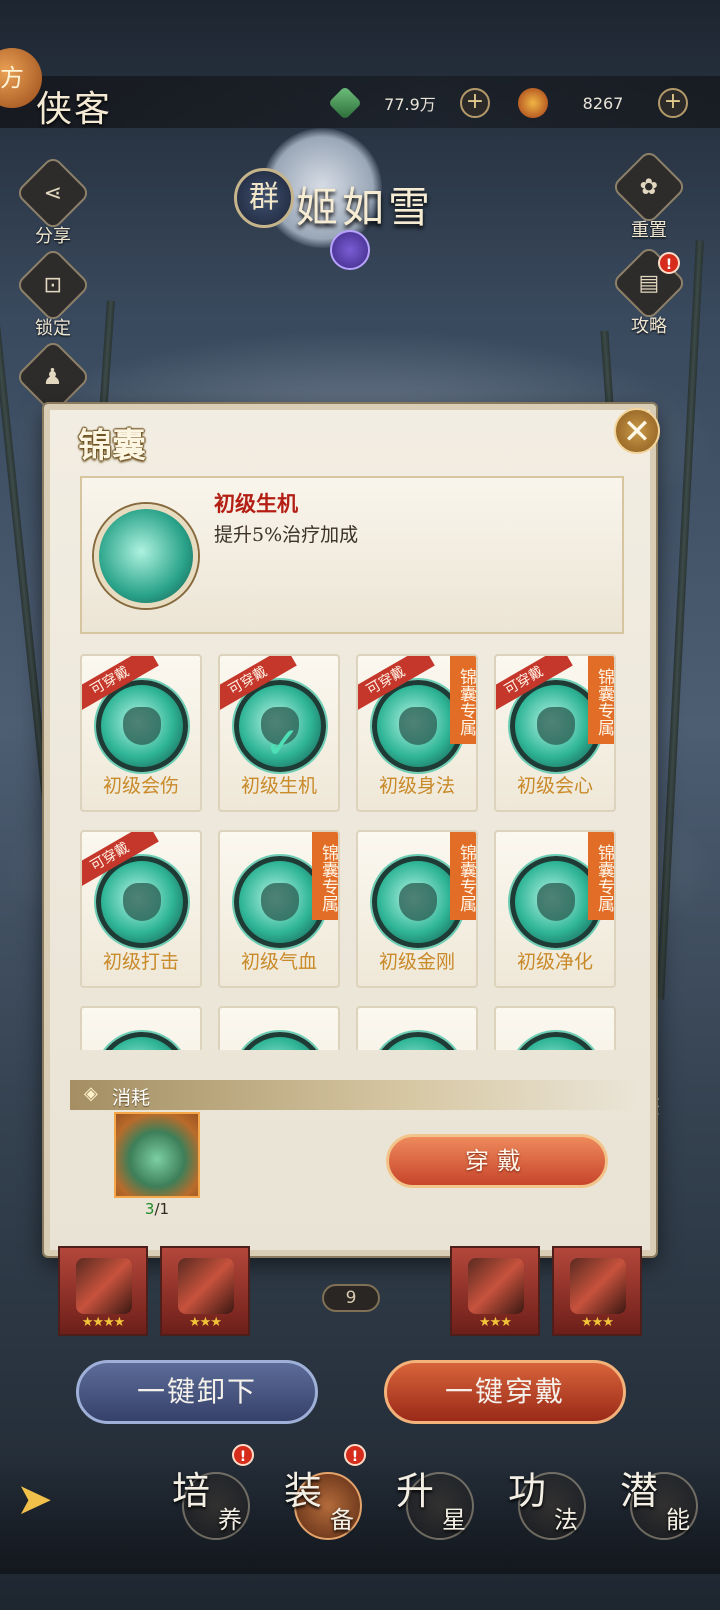 This screenshot has height=1610, width=720. I want to click on tab-label-sub: 备, so click(342, 1520).